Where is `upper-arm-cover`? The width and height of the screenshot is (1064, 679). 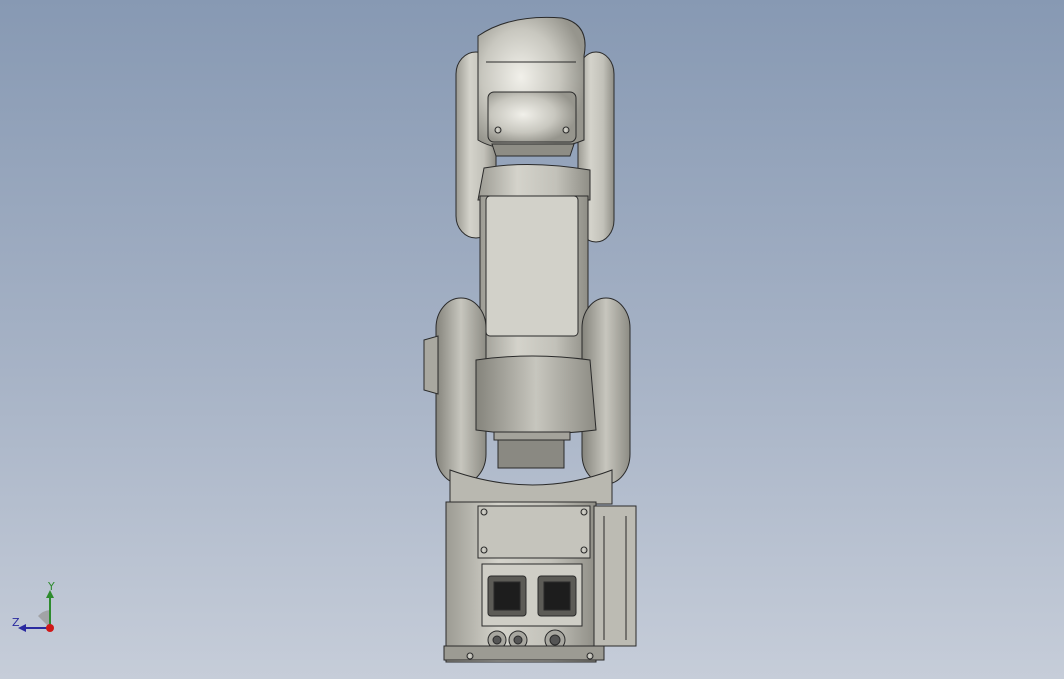 upper-arm-cover is located at coordinates (532, 266).